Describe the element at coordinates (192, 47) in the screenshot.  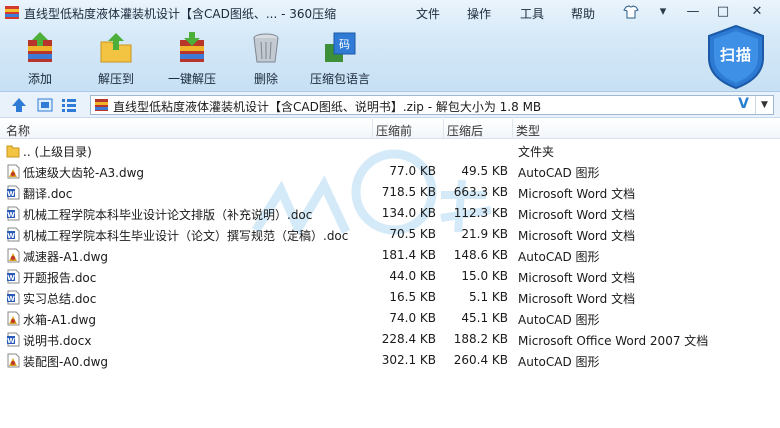
I see `one-click-extract-icon` at that location.